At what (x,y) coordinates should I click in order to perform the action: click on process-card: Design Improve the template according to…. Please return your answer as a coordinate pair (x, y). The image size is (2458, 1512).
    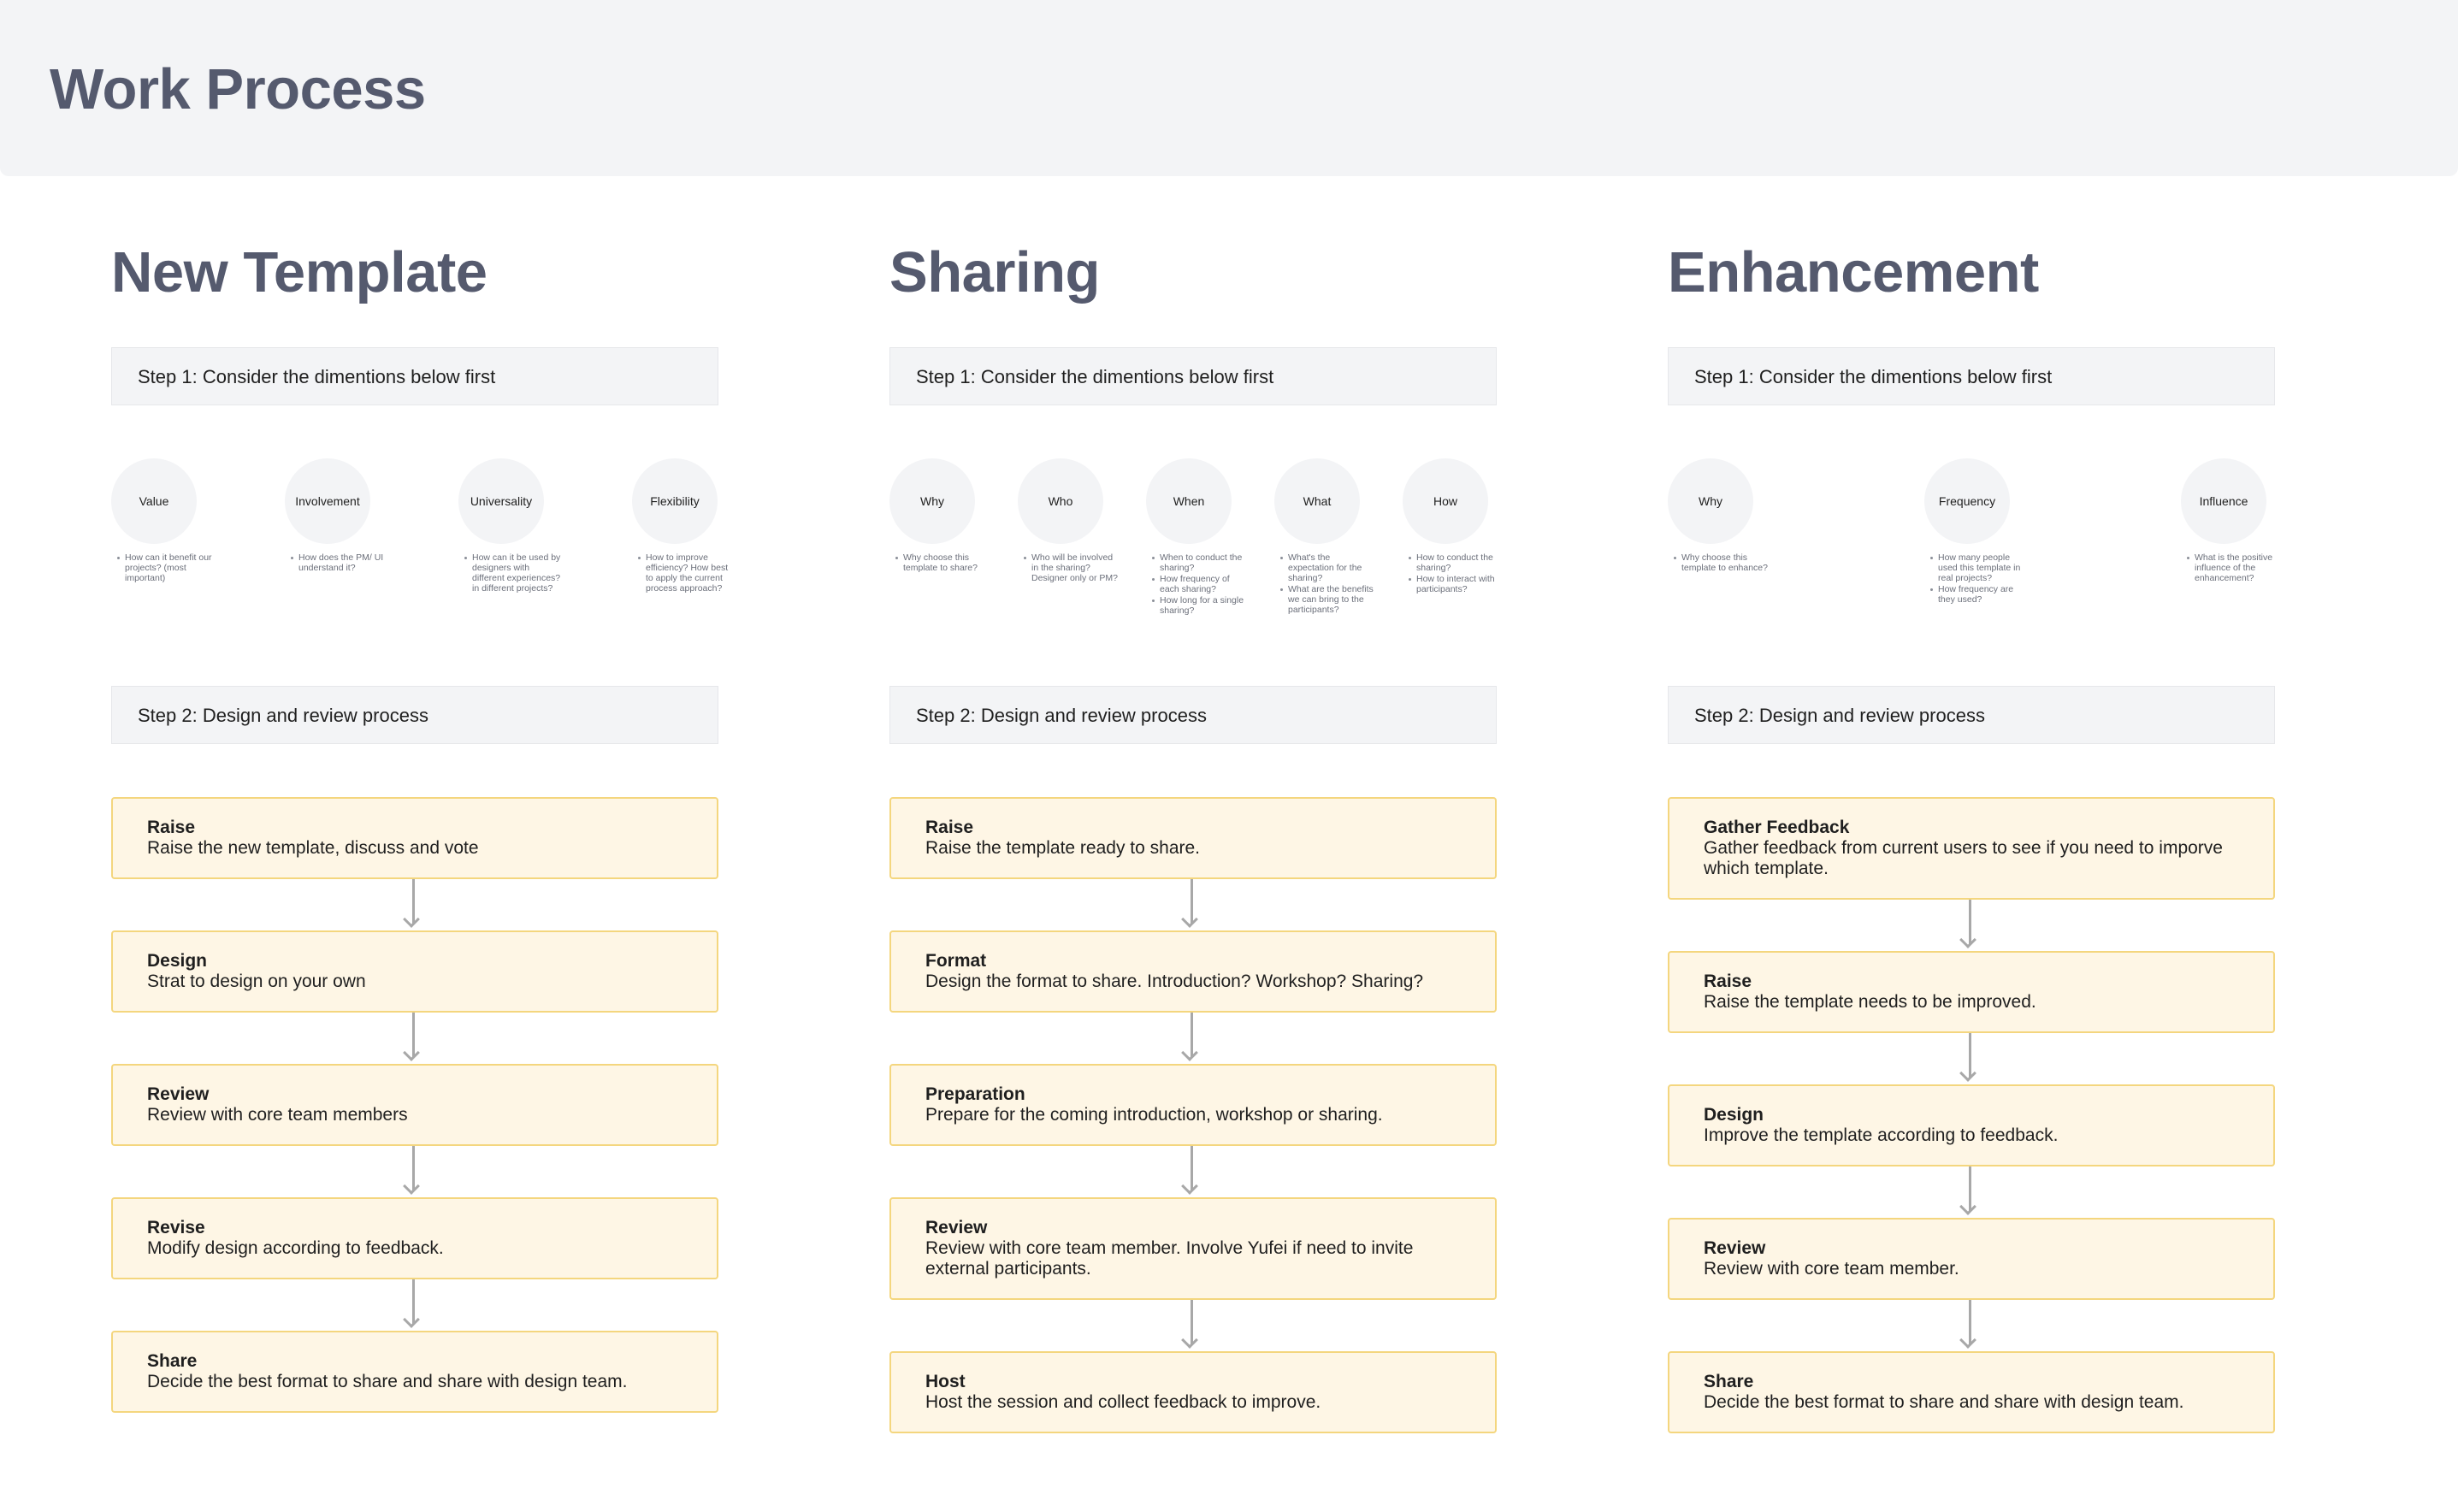
    Looking at the image, I should click on (1971, 1125).